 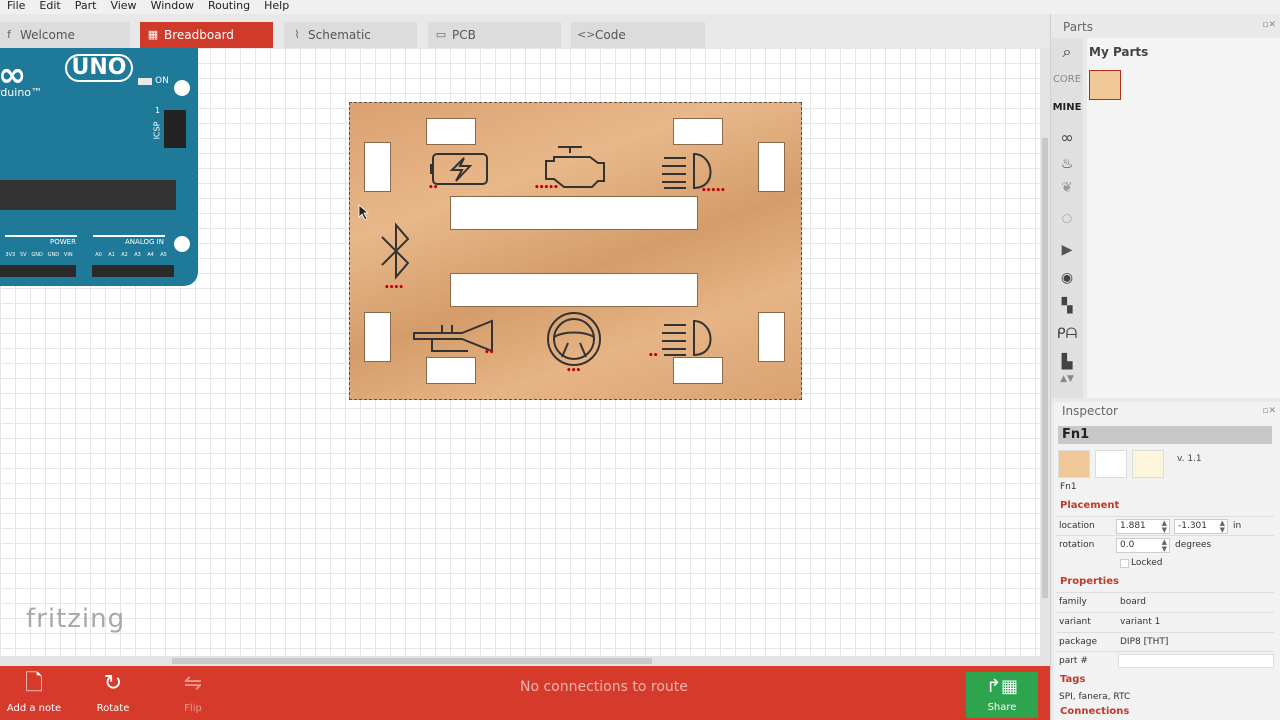 What do you see at coordinates (162, 81) in the screenshot?
I see `on-label: ON` at bounding box center [162, 81].